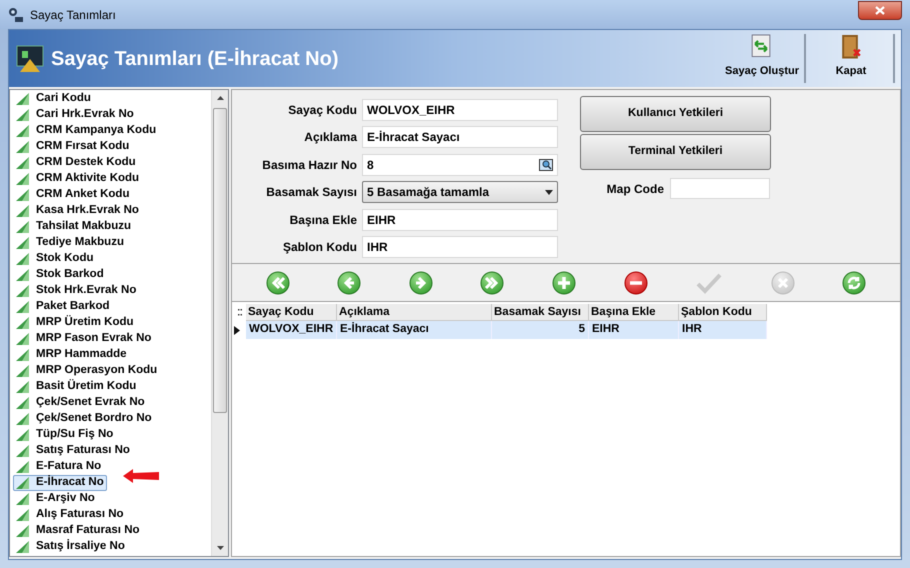  I want to click on list-item: MRP Fason Evrak No, so click(83, 339).